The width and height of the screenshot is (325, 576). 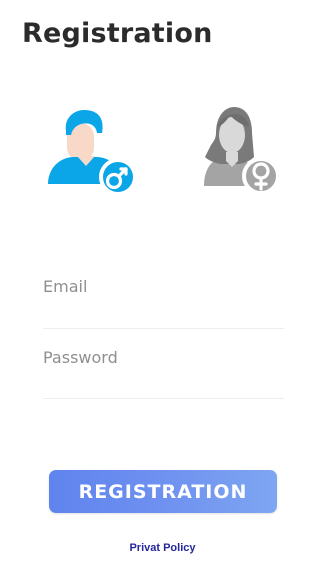 I want to click on password-field, so click(x=163, y=371).